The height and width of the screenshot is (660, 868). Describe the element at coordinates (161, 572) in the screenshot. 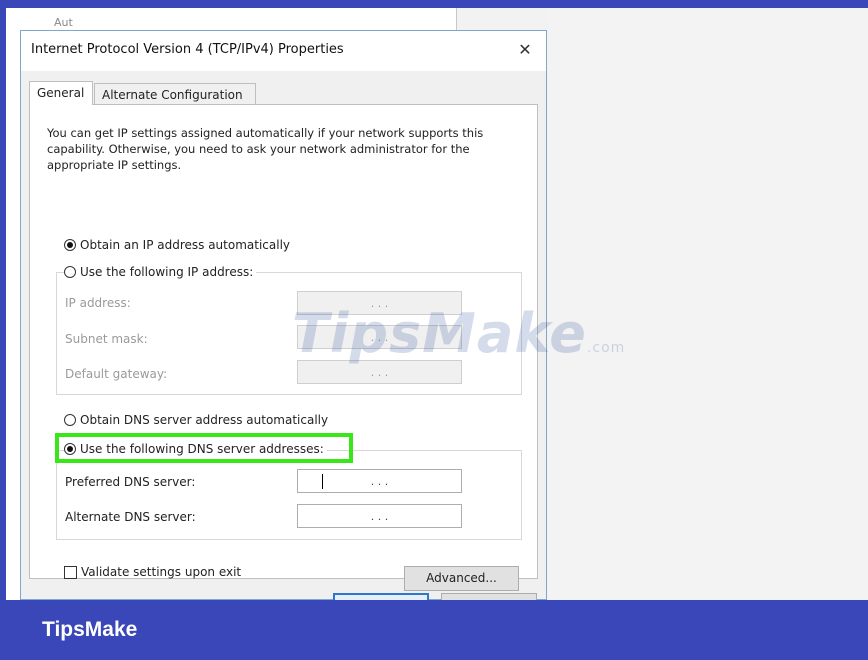

I see `validate-settings-label: Validate settings upon exit` at that location.